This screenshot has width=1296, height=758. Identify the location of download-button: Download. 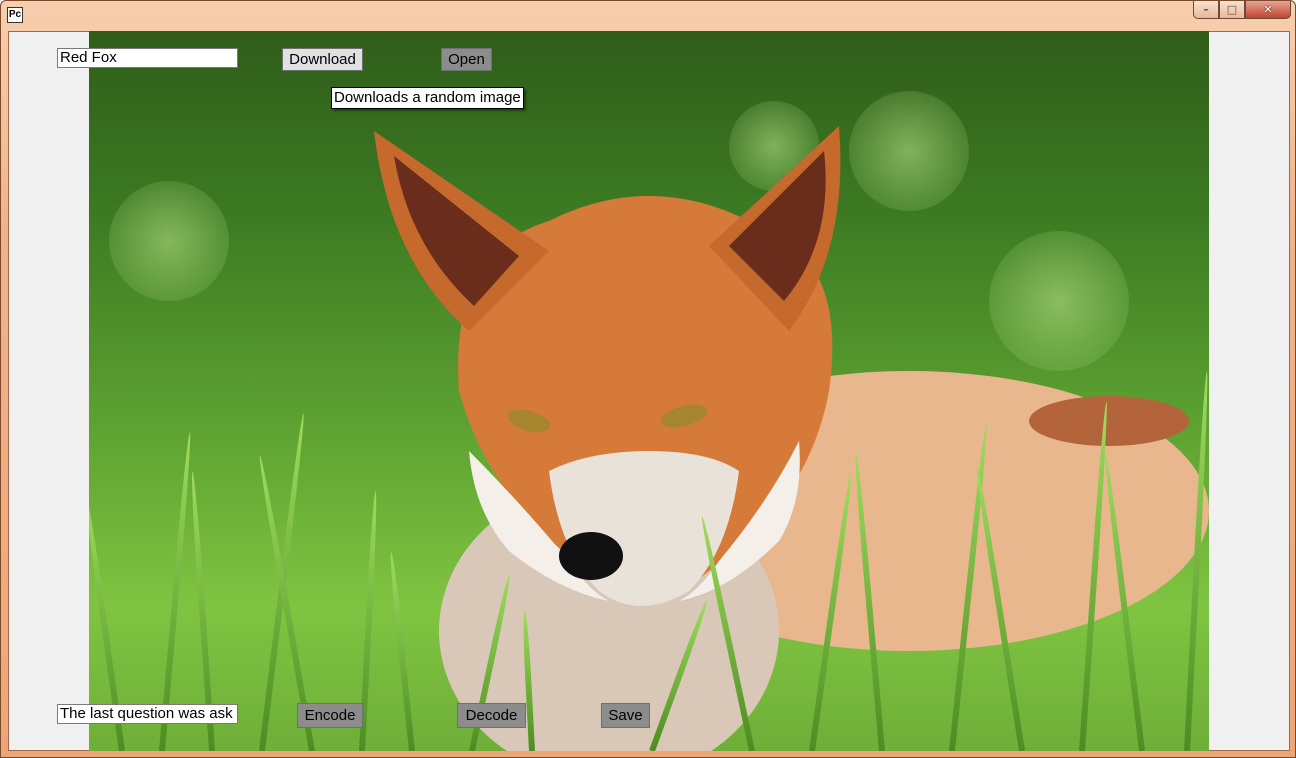
(322, 59).